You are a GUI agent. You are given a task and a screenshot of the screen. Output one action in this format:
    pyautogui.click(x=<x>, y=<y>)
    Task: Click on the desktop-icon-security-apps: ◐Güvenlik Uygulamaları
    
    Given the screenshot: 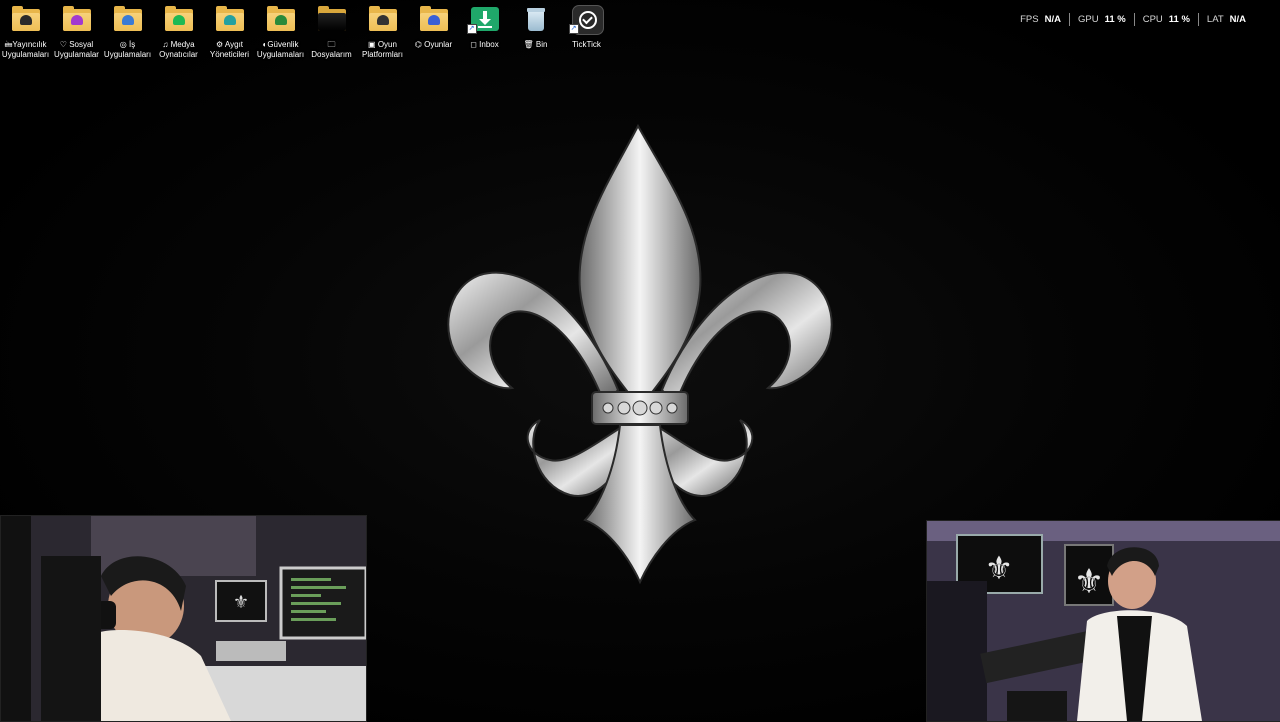 What is the action you would take?
    pyautogui.click(x=280, y=33)
    